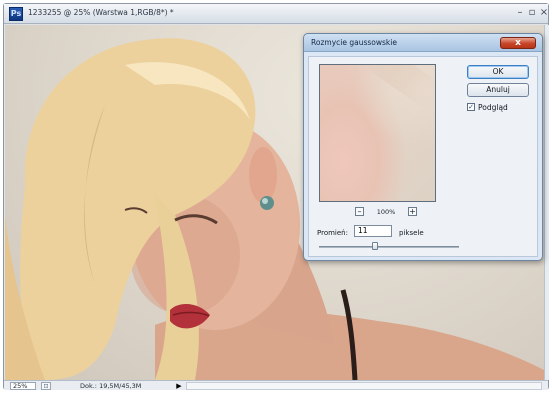 The height and width of the screenshot is (393, 552). Describe the element at coordinates (518, 43) in the screenshot. I see `dialog-close-button: x` at that location.